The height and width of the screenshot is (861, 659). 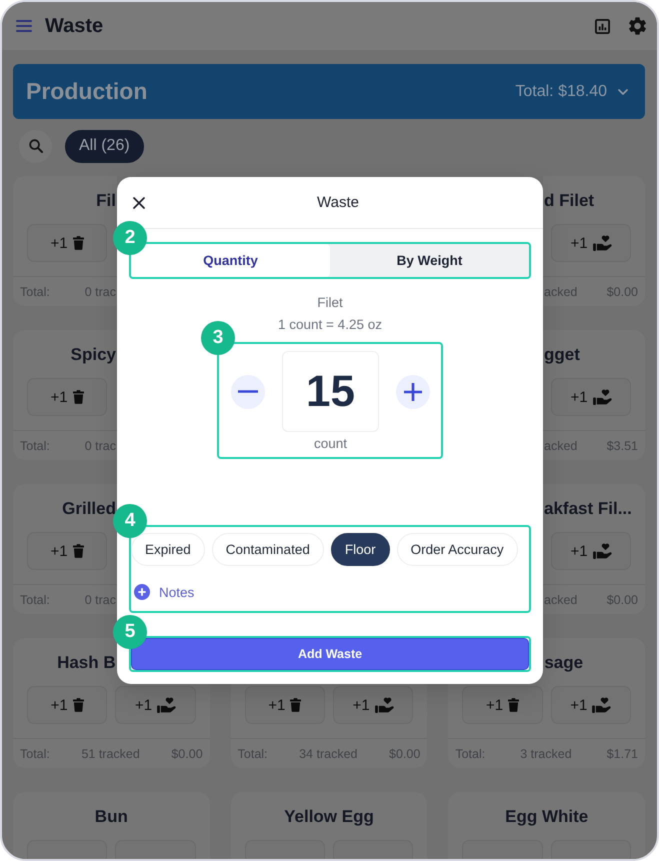 I want to click on chevron-down-icon, so click(x=623, y=91).